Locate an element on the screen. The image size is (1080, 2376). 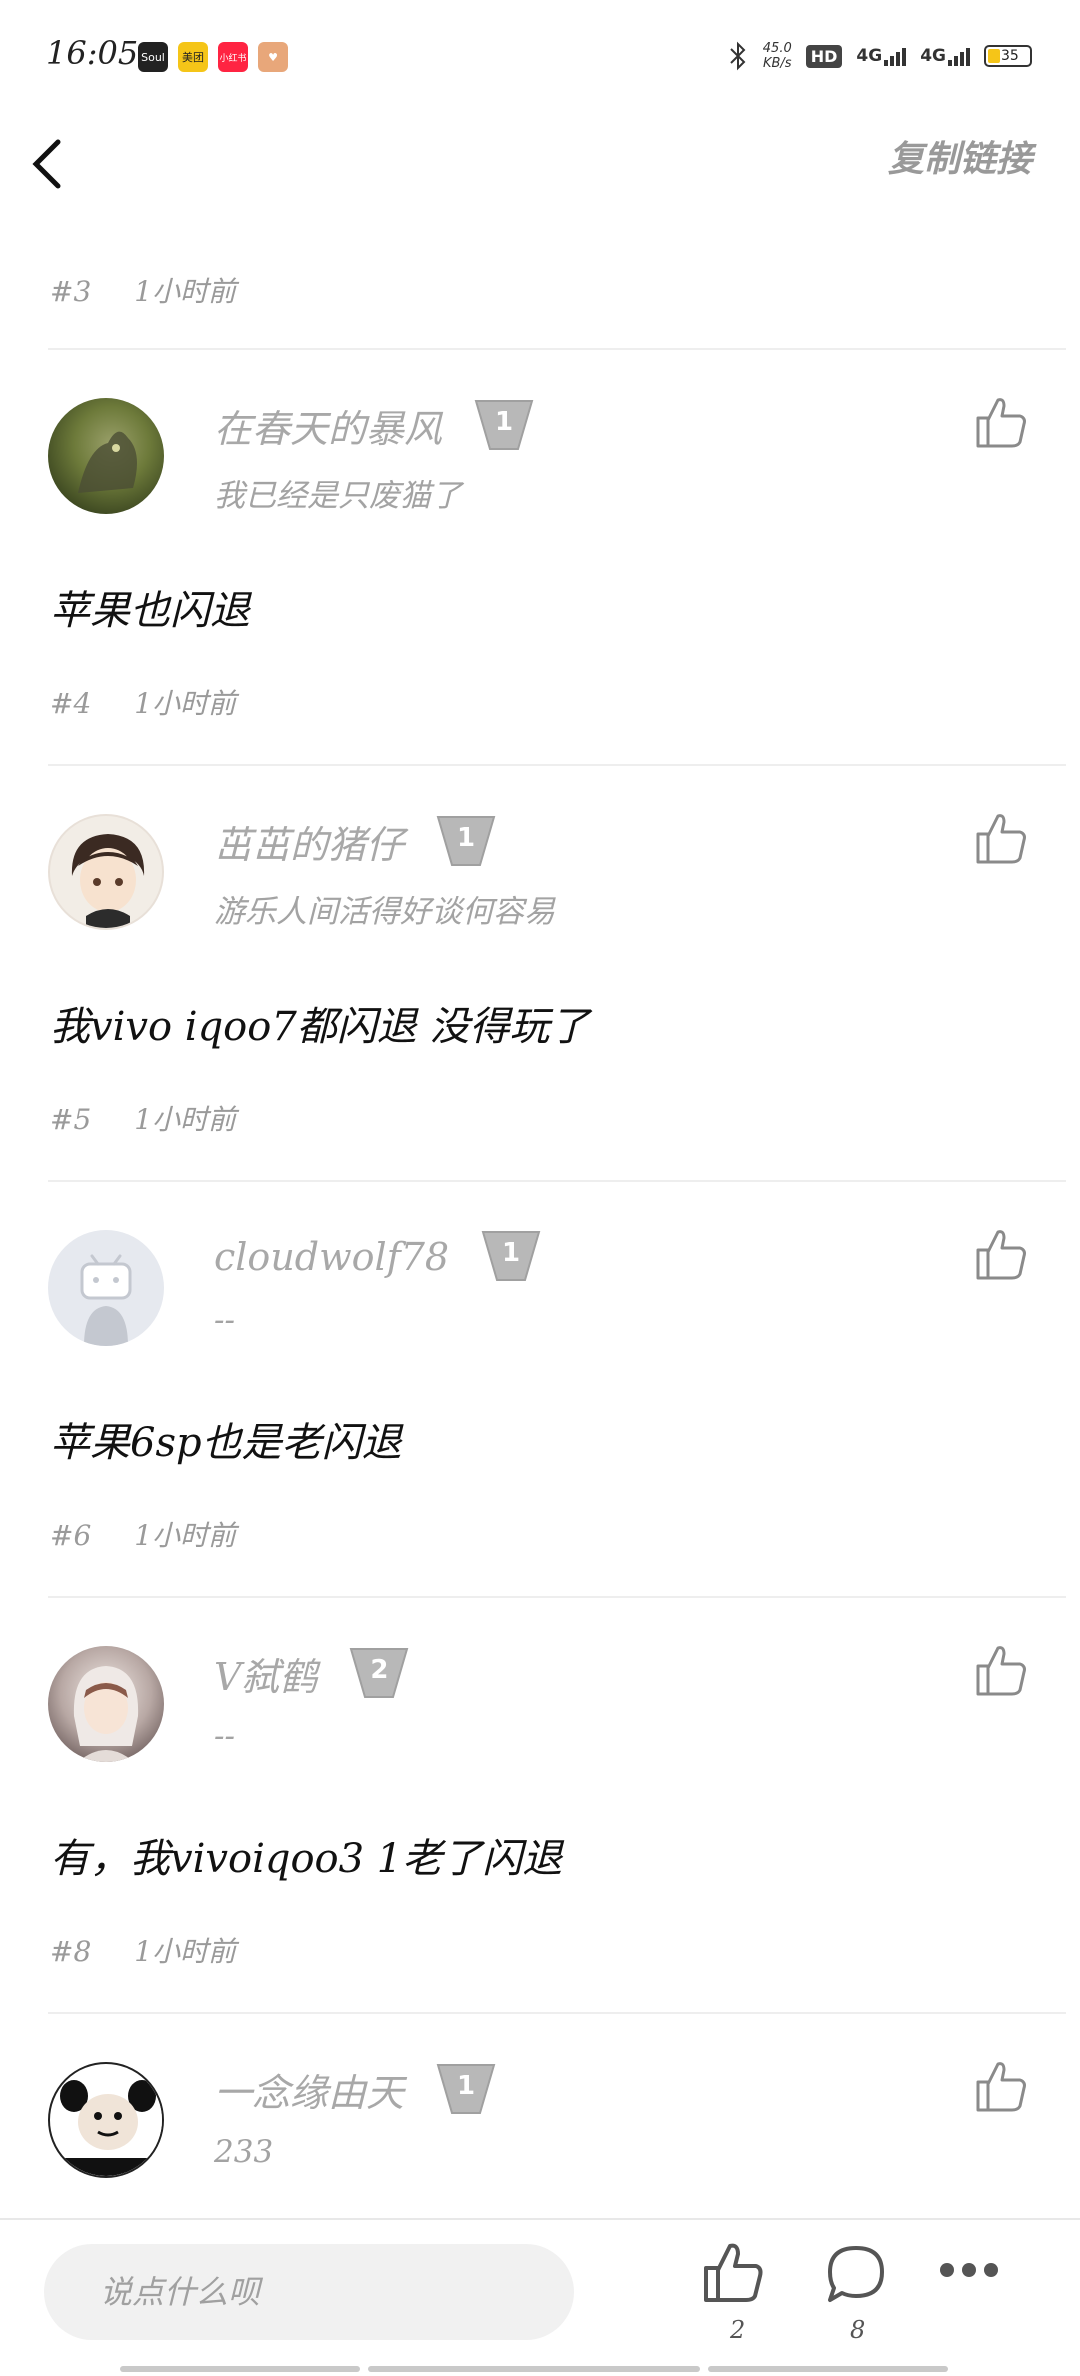
comment-footer: #4 1小时前 is located at coordinates (143, 702).